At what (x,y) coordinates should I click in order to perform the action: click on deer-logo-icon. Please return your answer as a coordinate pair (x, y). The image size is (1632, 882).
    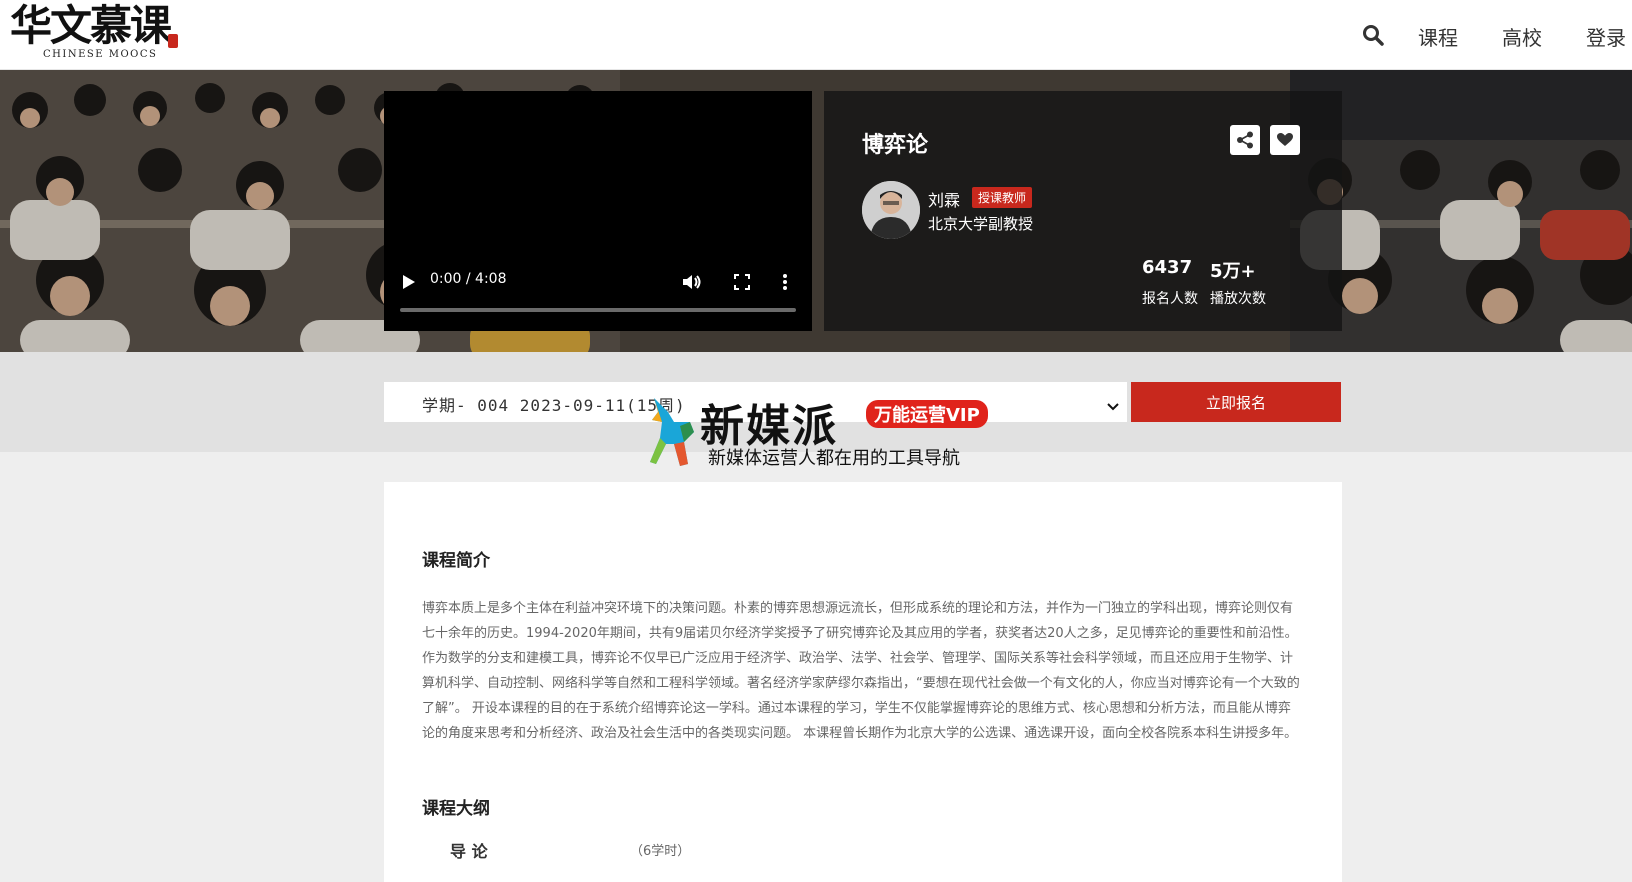
    Looking at the image, I should click on (670, 433).